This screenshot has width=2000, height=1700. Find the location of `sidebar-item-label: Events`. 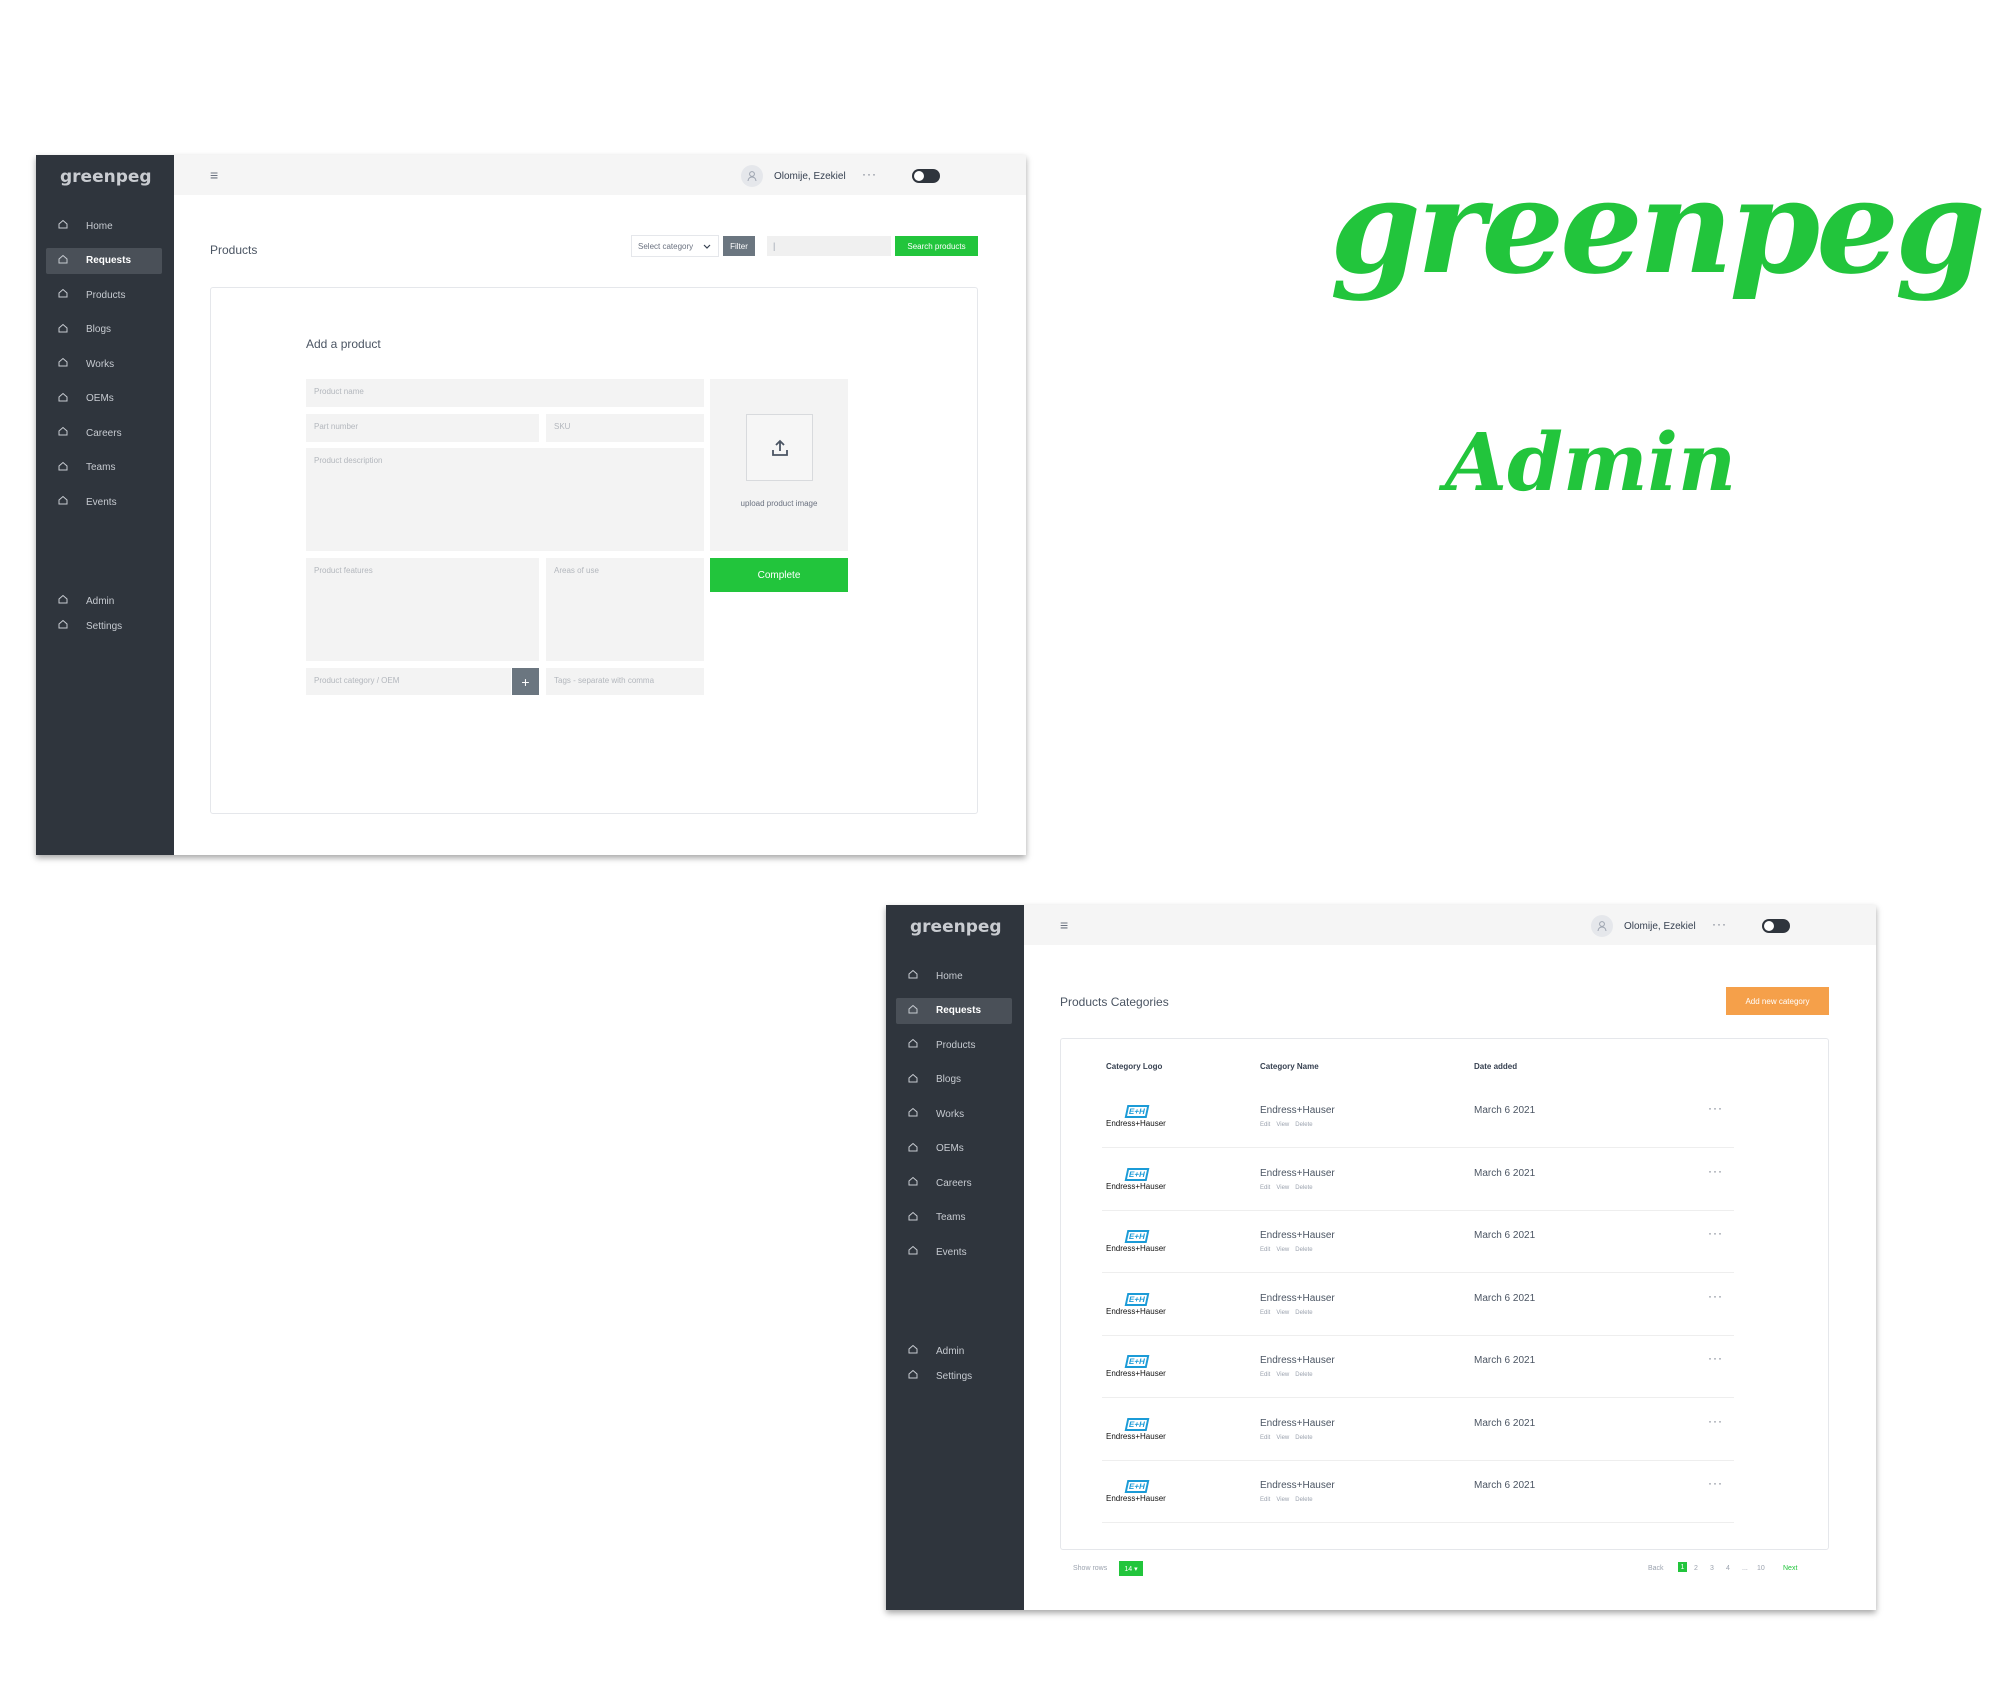

sidebar-item-label: Events is located at coordinates (951, 1252).